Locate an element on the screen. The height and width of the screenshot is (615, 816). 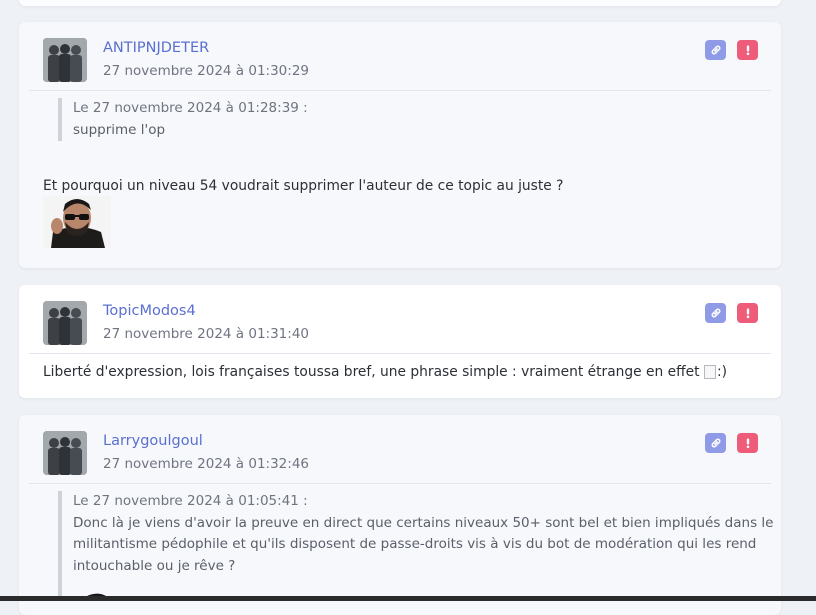
post-author: Larrygoulgoul is located at coordinates (153, 441).